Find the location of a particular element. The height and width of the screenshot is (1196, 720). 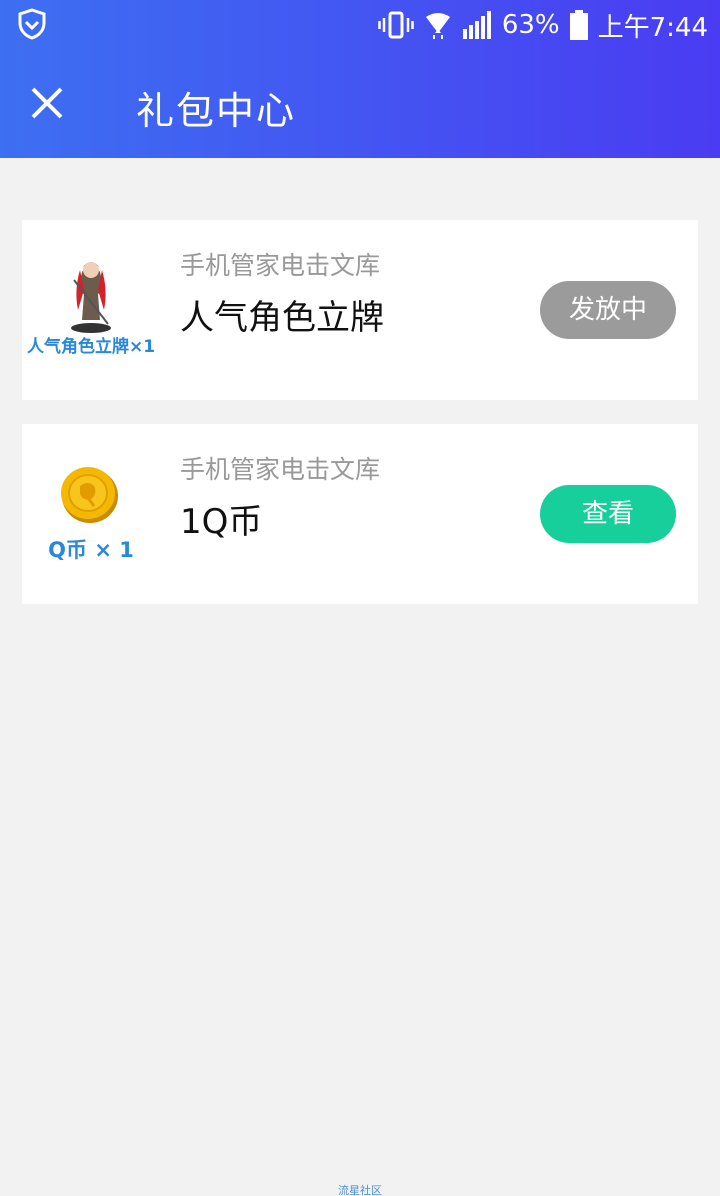

gift-name: 1Q币 is located at coordinates (221, 522).